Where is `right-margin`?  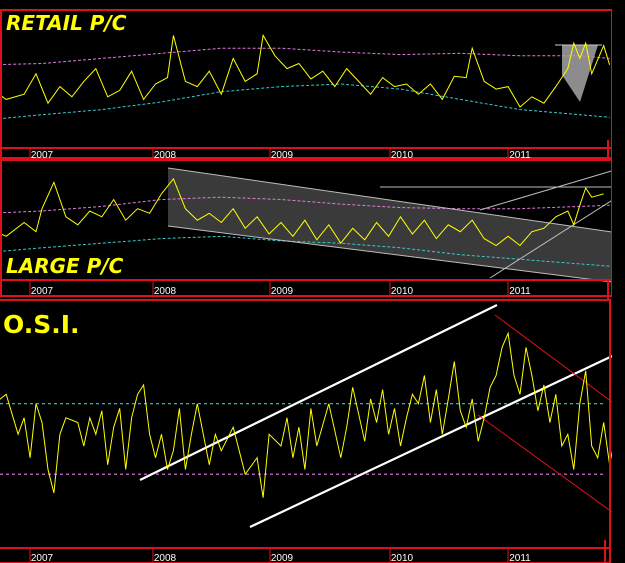 right-margin is located at coordinates (618, 281).